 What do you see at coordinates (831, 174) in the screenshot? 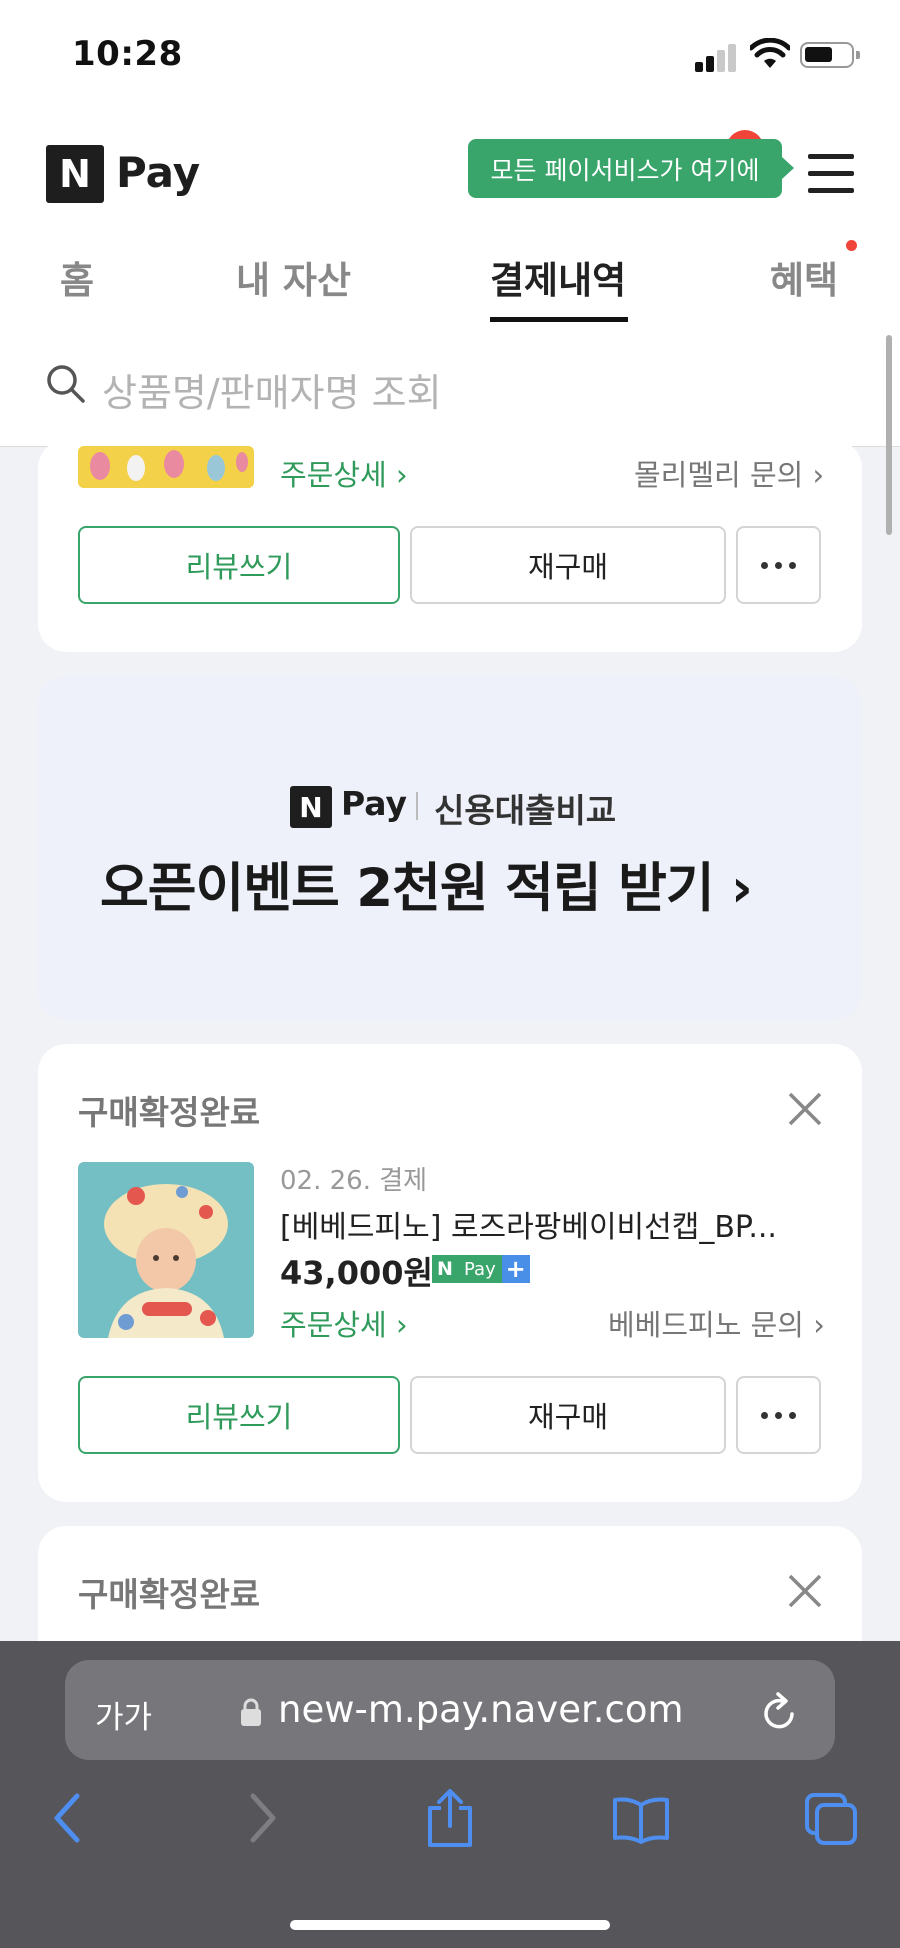
I see `menu-icon` at bounding box center [831, 174].